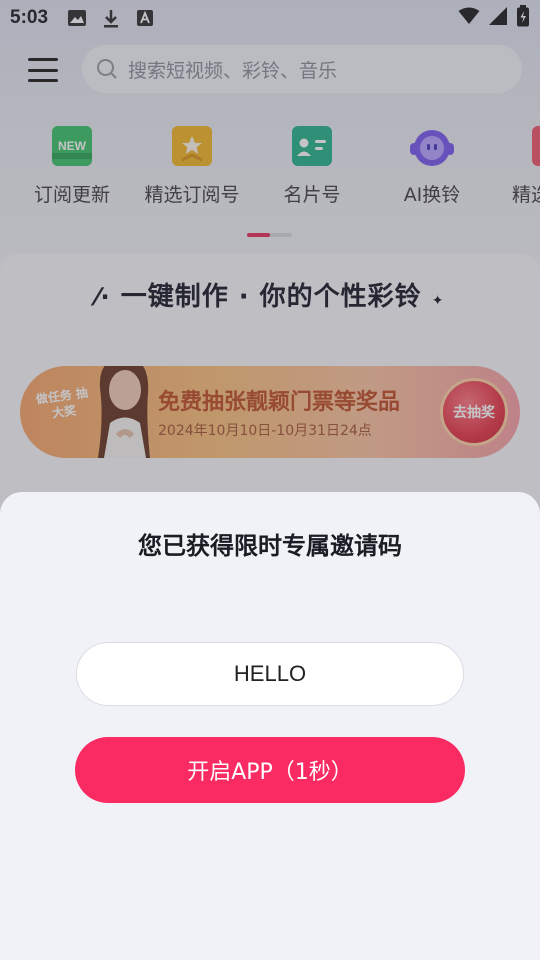 Image resolution: width=540 pixels, height=960 pixels. Describe the element at coordinates (270, 674) in the screenshot. I see `invite-code-field: HELLO` at that location.